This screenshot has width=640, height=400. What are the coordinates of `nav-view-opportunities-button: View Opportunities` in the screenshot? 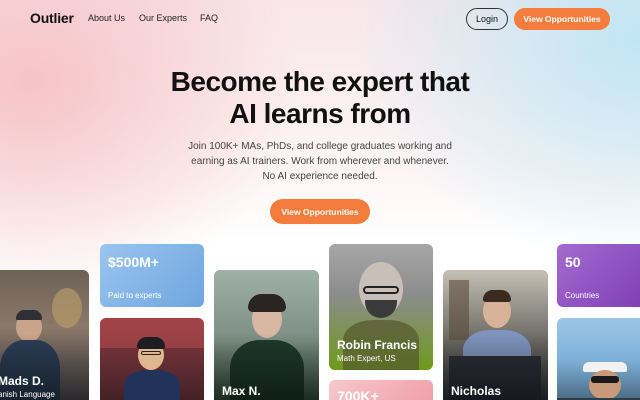 It's located at (562, 19).